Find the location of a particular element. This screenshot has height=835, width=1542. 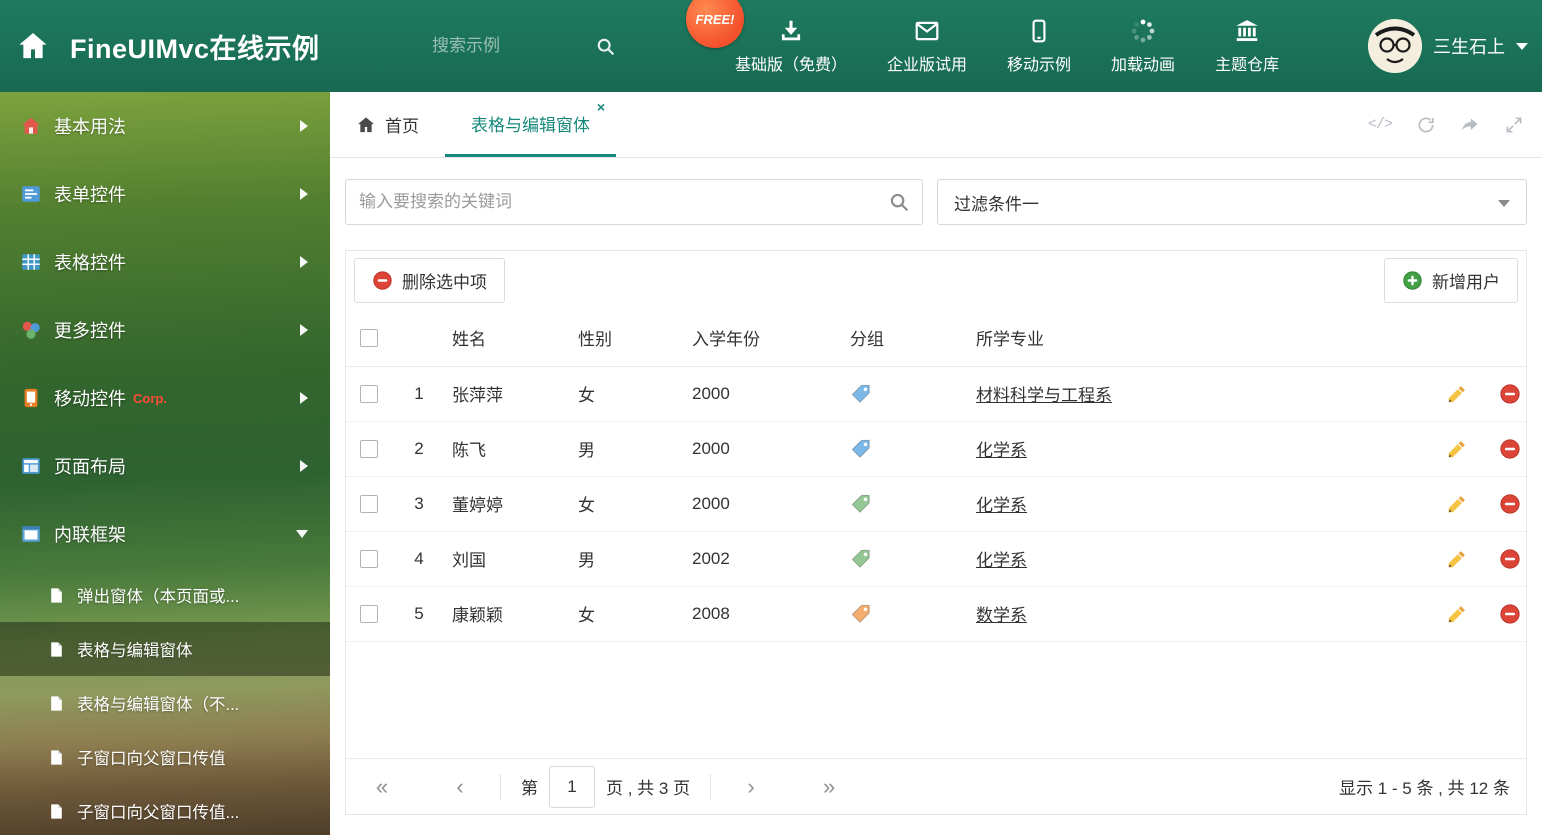

cell-name: 康颖颖 is located at coordinates (509, 614).